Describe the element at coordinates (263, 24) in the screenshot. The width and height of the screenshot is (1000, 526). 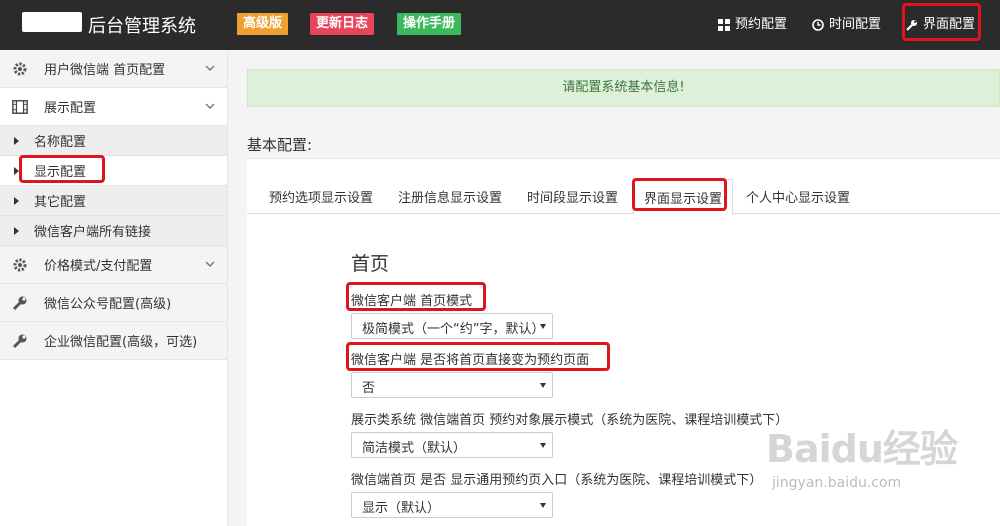
I see `advanced-edition-badge: 高级版` at that location.